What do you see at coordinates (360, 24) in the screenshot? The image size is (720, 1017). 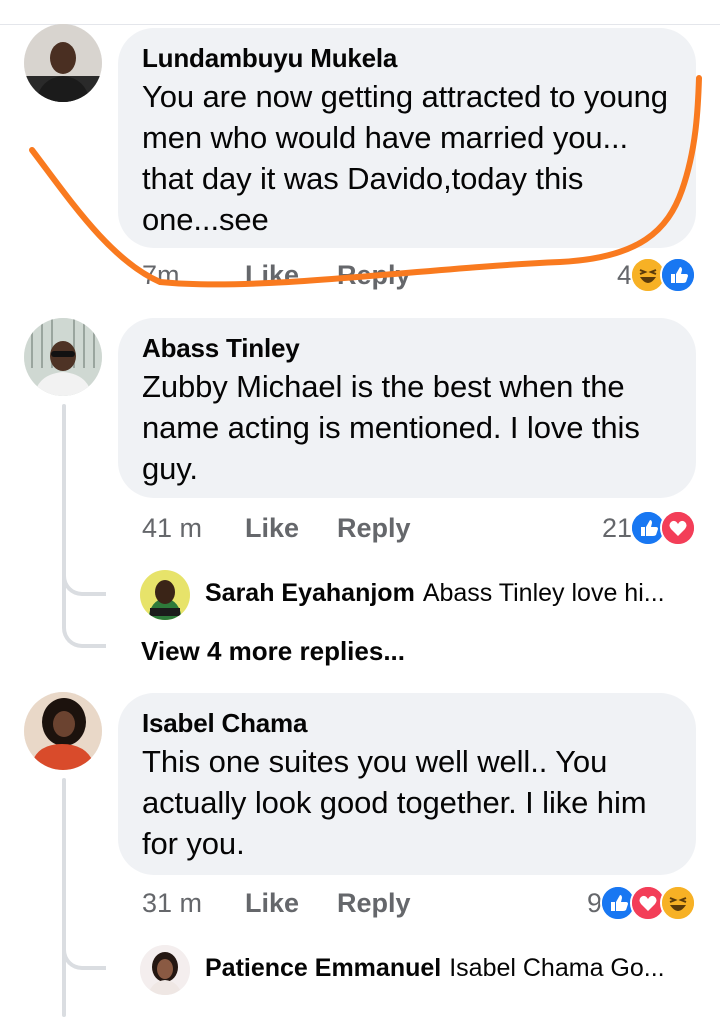 I see `top-divider` at bounding box center [360, 24].